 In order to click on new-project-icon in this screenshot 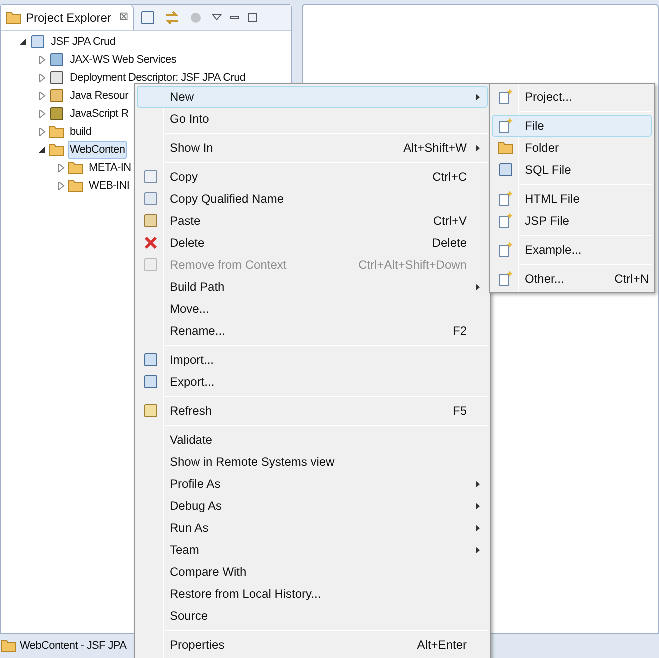, I will do `click(506, 97)`.